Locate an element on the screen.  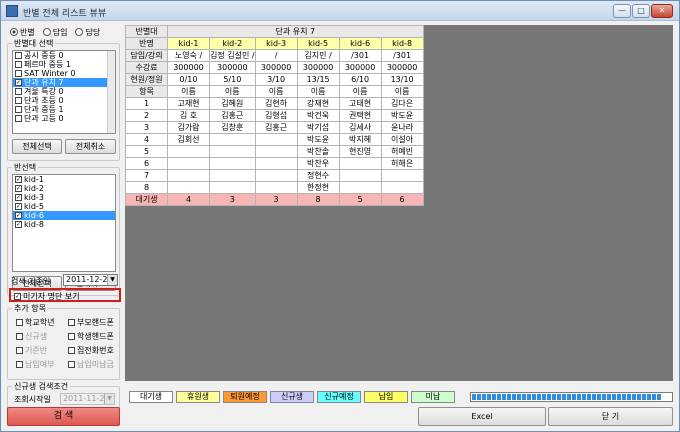
class-group-item: 단과 초등 0 is located at coordinates (64, 100).